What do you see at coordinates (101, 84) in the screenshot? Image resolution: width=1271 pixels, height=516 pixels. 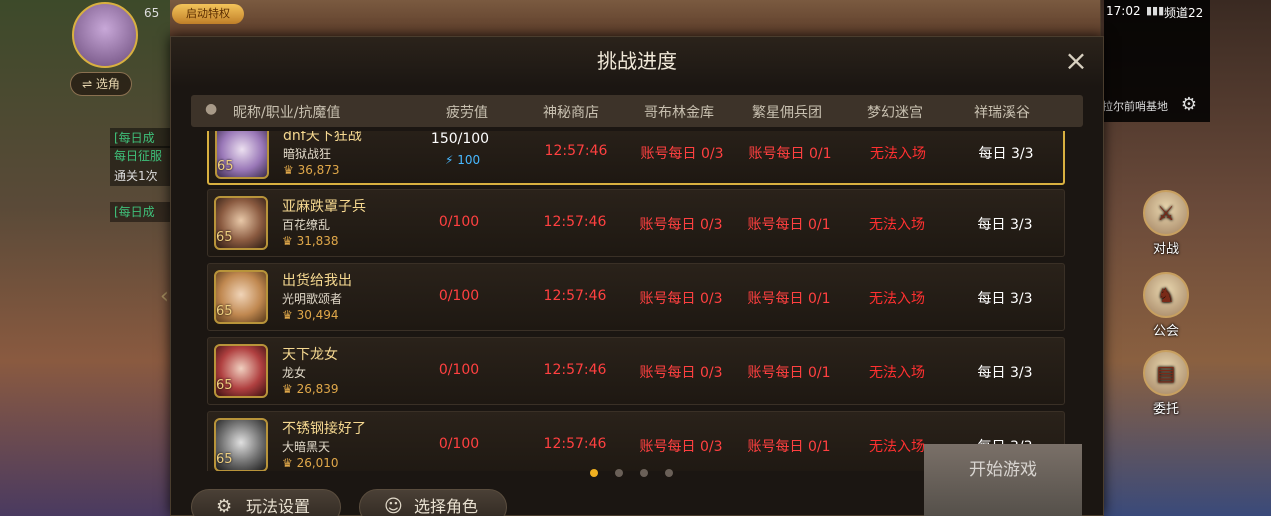 I see `switch-role-button: ⇌ 选角` at bounding box center [101, 84].